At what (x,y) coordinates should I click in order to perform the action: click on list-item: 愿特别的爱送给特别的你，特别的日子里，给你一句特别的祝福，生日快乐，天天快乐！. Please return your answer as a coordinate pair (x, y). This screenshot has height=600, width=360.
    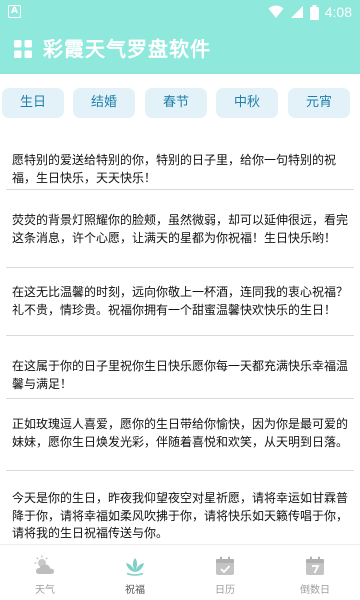
    Looking at the image, I should click on (180, 169).